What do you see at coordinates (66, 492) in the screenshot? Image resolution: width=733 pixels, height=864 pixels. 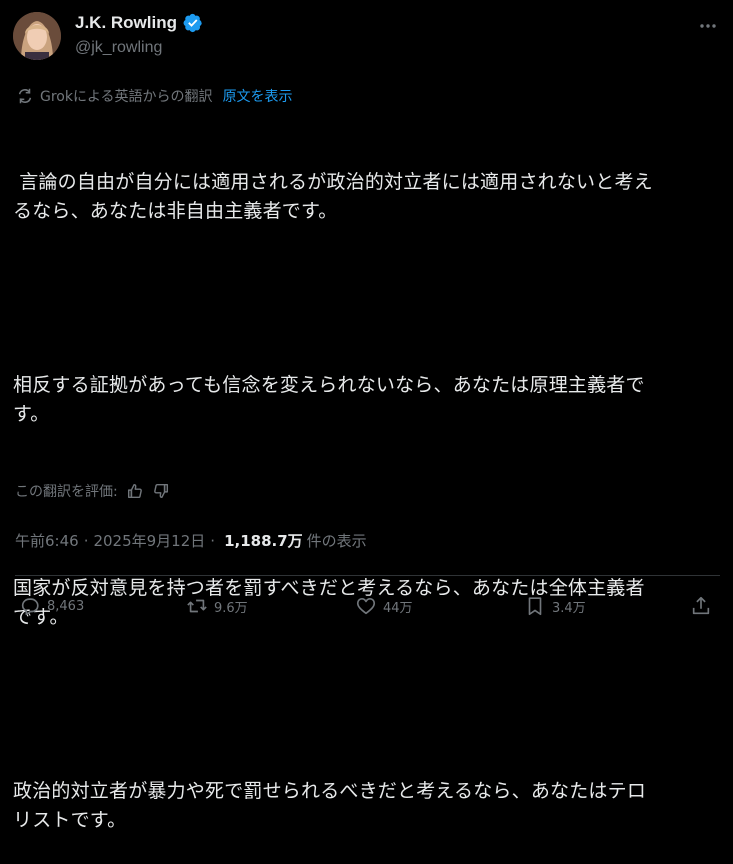 I see `rate-translation-label: この翻訳を評価:` at bounding box center [66, 492].